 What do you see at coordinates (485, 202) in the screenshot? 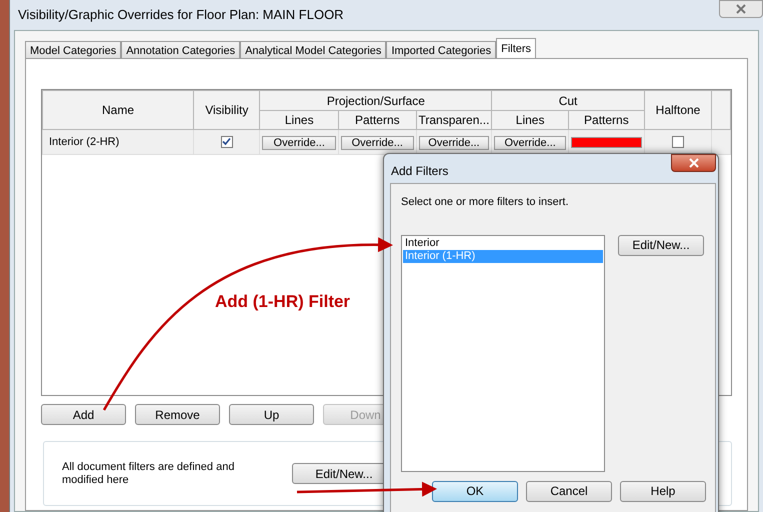
I see `instruction-text: Select one or more filters to insert.` at bounding box center [485, 202].